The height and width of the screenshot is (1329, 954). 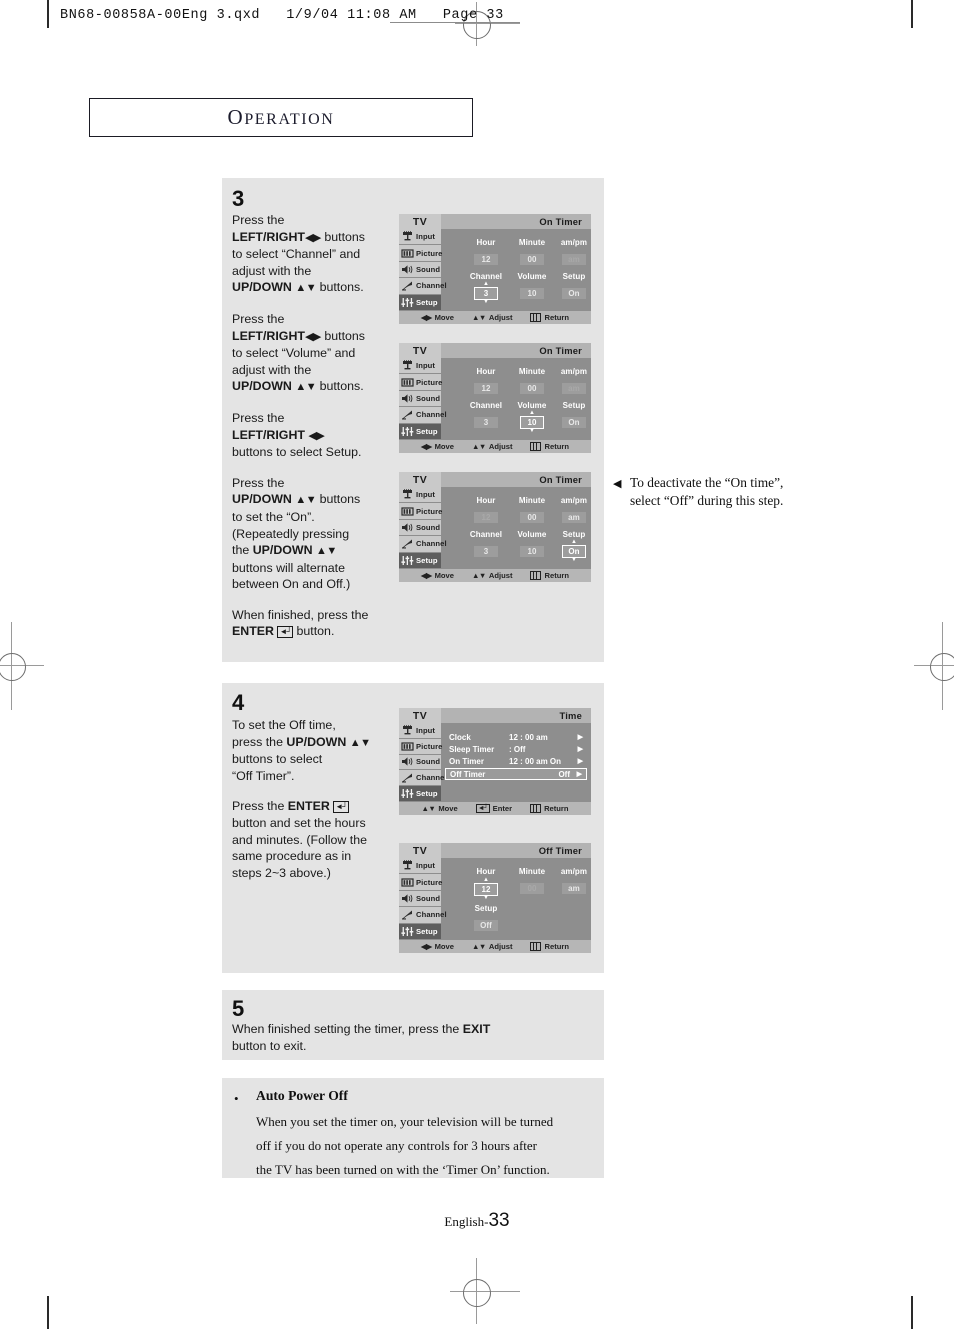 I want to click on osd-panel-on-timer-volume: TV On Timer Input Picture Sound Channel, so click(x=495, y=398).